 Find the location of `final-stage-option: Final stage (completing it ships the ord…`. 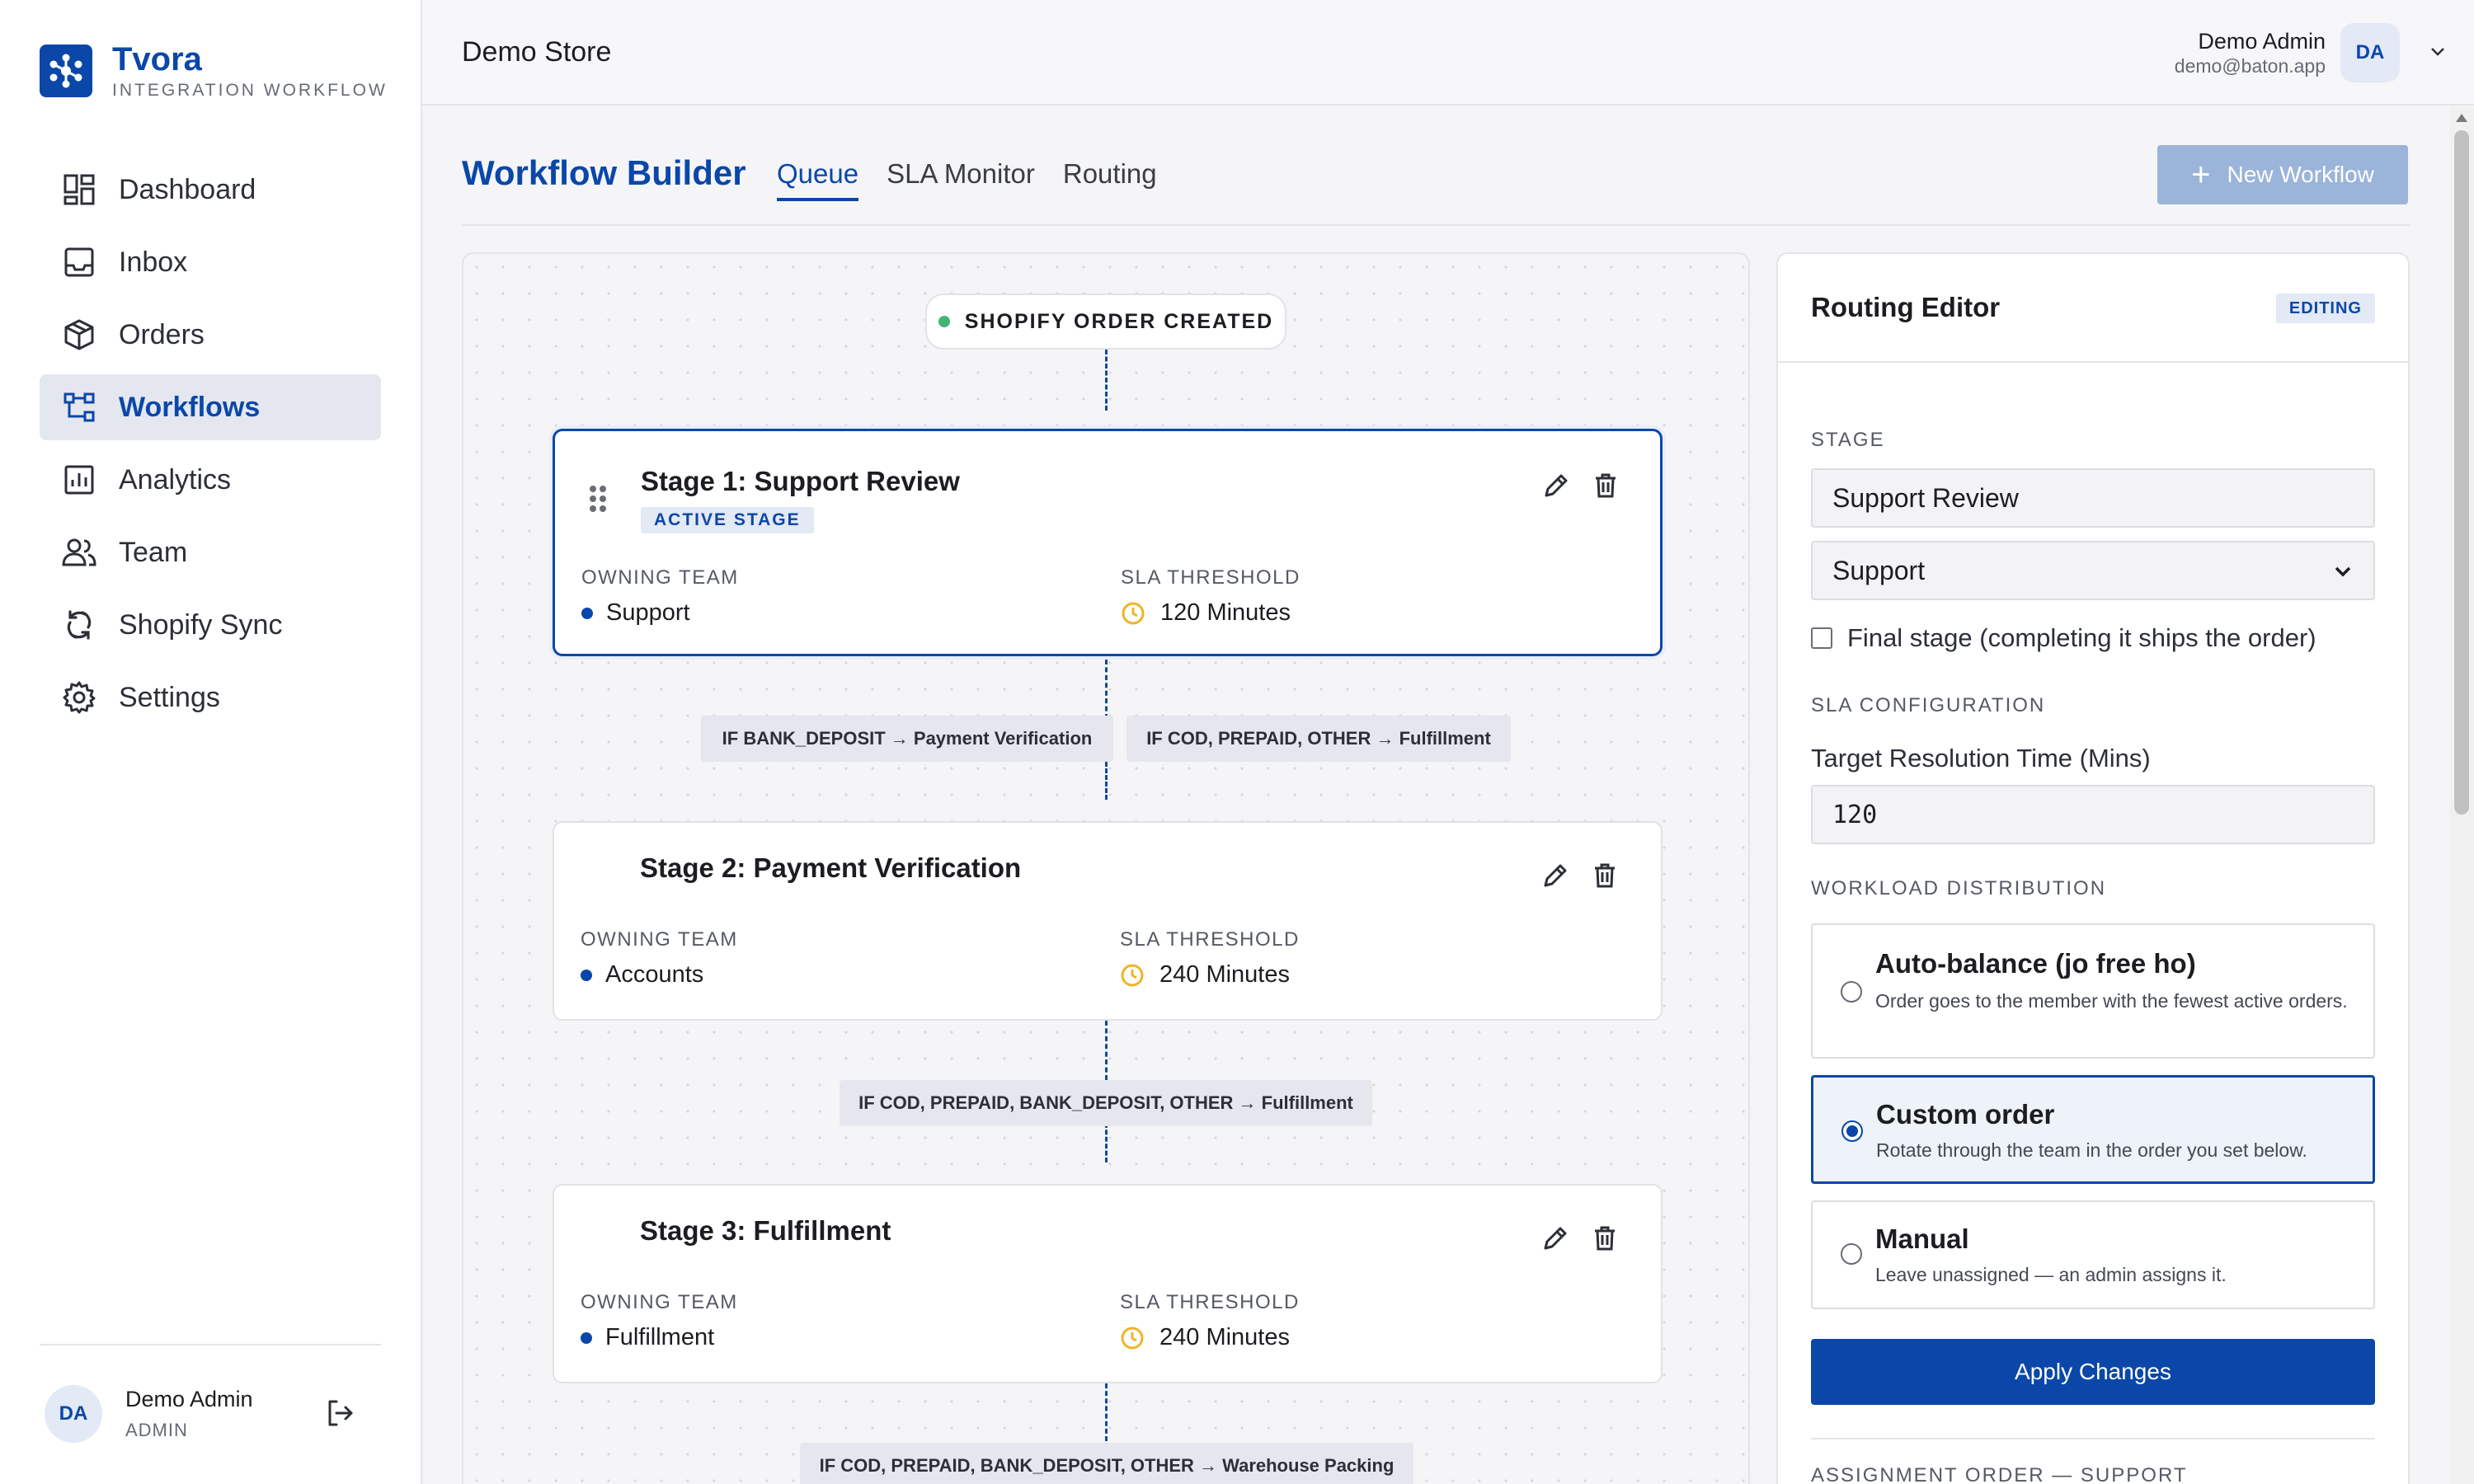

final-stage-option: Final stage (completing it ships the ord… is located at coordinates (2063, 638).